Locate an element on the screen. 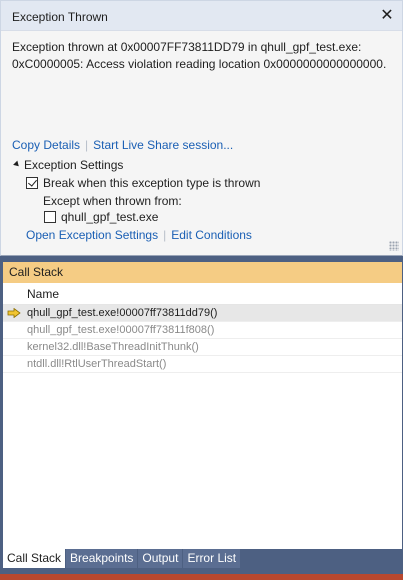 This screenshot has width=403, height=580. exception-header: Exception Thrown ✕ is located at coordinates (201, 16).